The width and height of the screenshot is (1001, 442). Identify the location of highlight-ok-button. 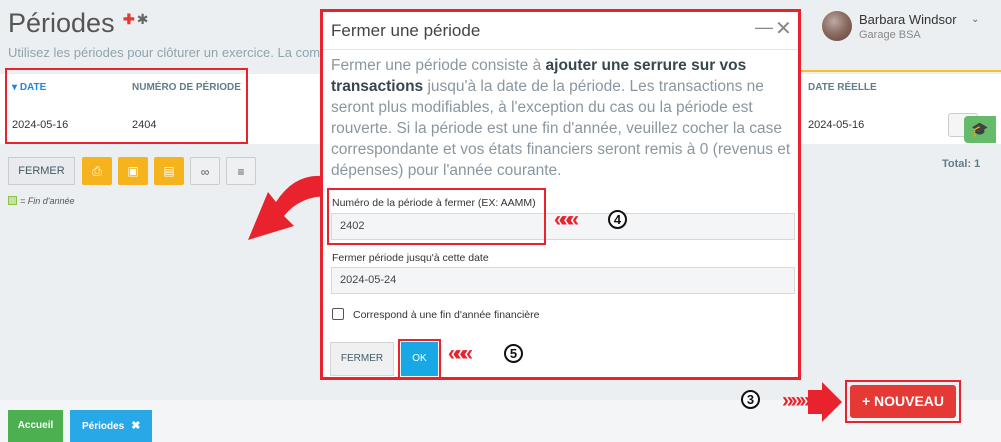
(419, 359).